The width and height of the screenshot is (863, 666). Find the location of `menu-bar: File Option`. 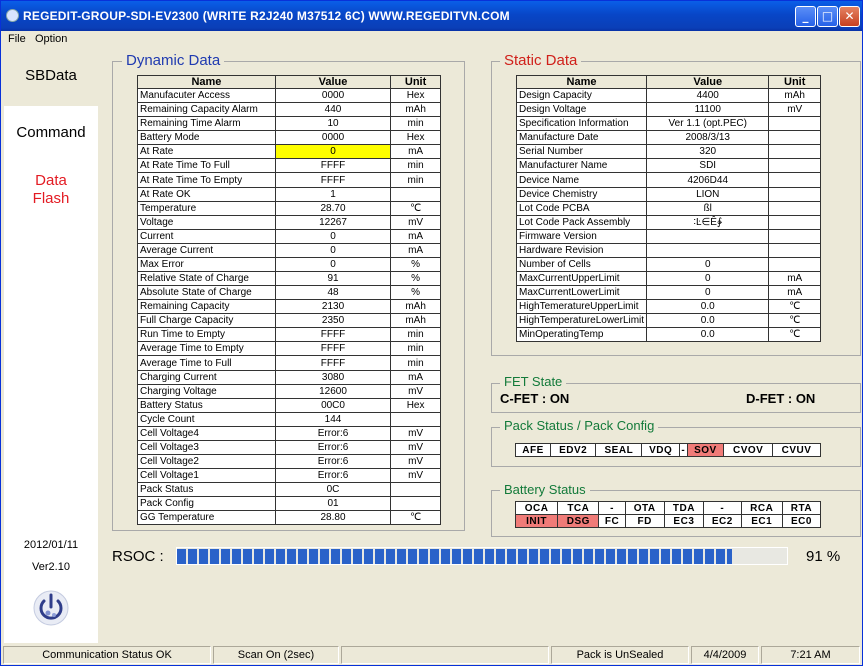

menu-bar: File Option is located at coordinates (431, 39).